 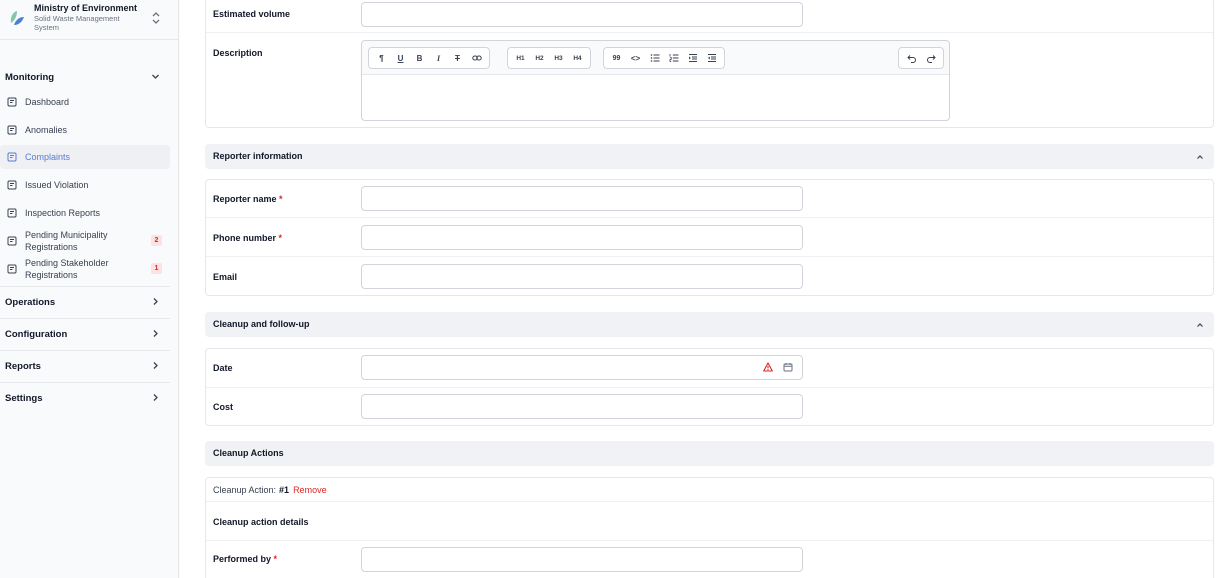 What do you see at coordinates (85, 398) in the screenshot?
I see `nav-group-settings: Settings` at bounding box center [85, 398].